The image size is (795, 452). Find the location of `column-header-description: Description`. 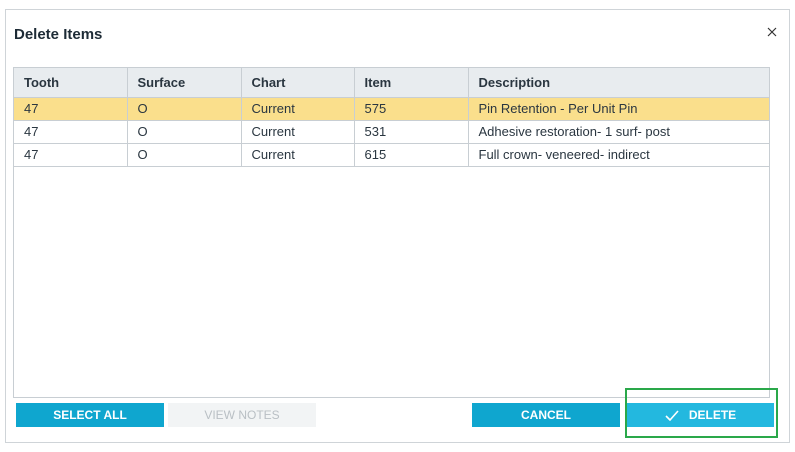

column-header-description: Description is located at coordinates (618, 83).